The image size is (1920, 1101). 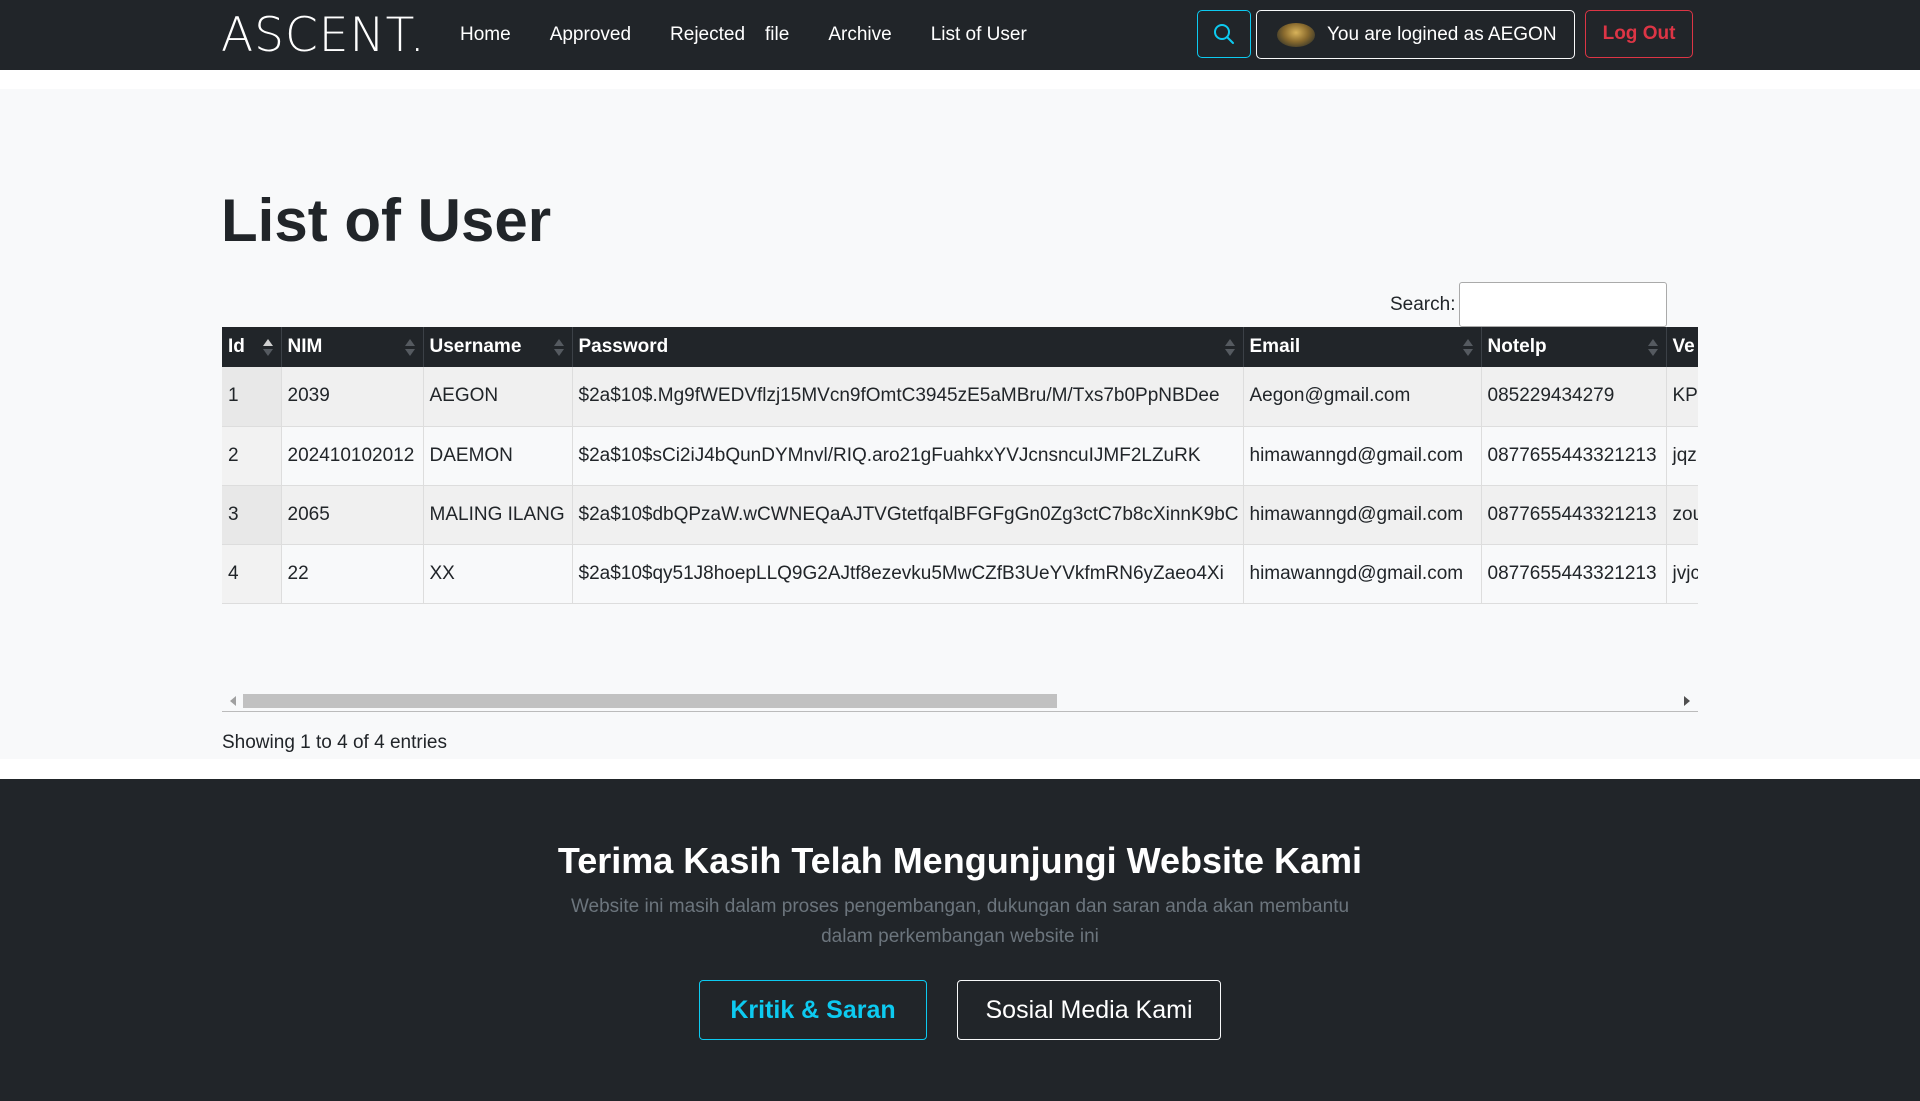 What do you see at coordinates (352, 397) in the screenshot?
I see `cell-nim: 2039` at bounding box center [352, 397].